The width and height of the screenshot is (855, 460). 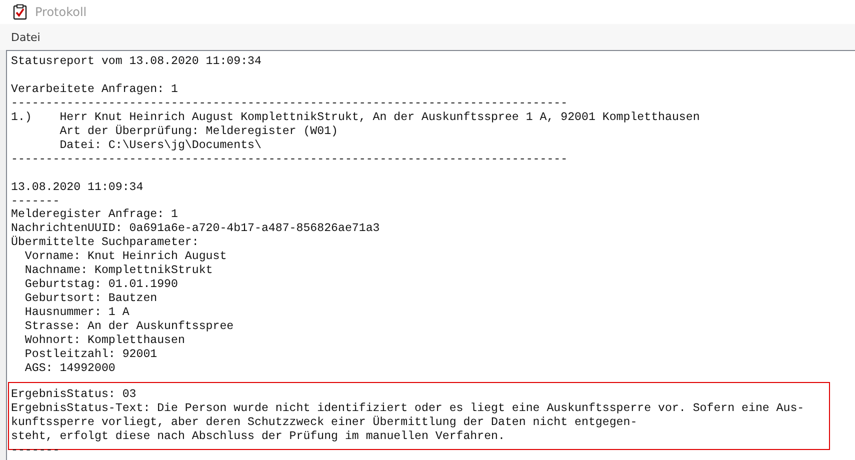 What do you see at coordinates (118, 271) in the screenshot?
I see `report-line: Nachname: KomplettnikStrukt` at bounding box center [118, 271].